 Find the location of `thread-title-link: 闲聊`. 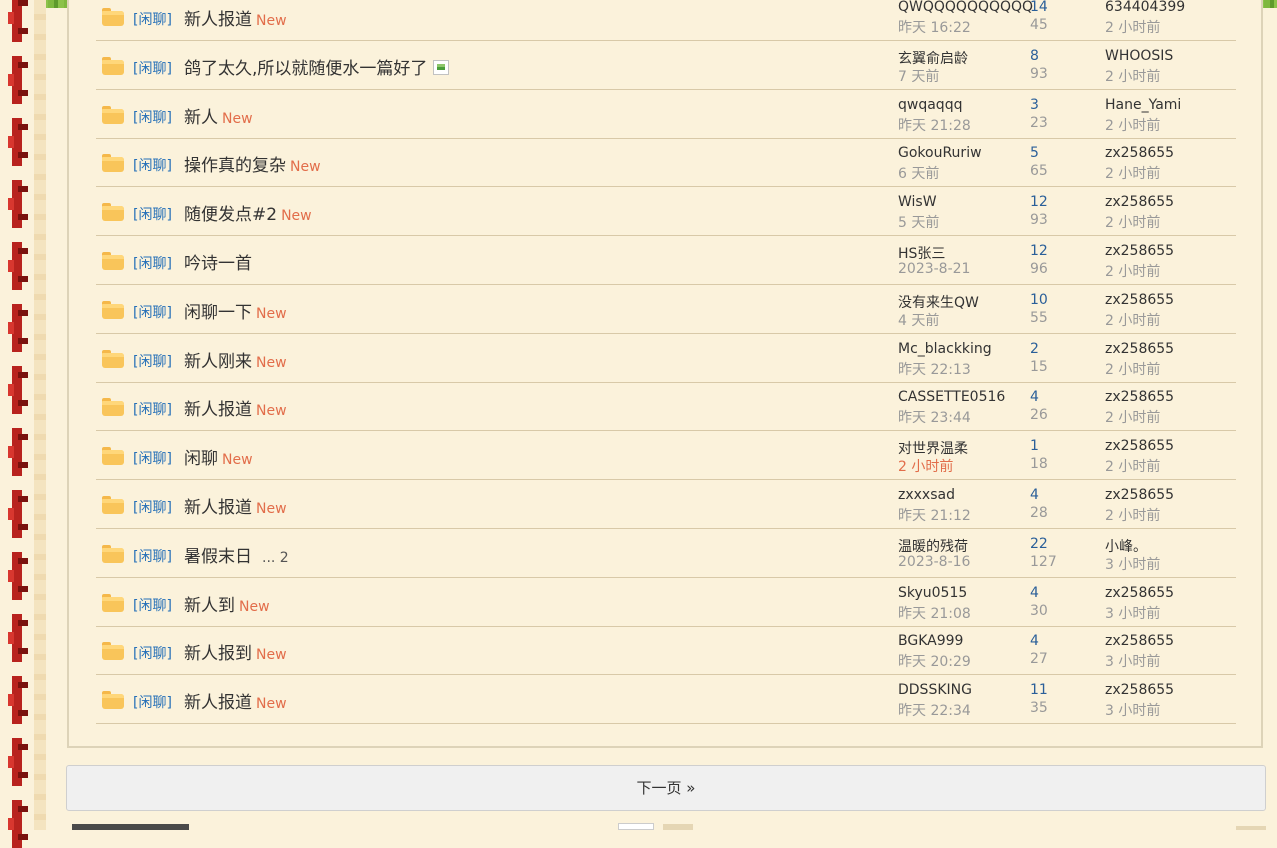

thread-title-link: 闲聊 is located at coordinates (201, 459).